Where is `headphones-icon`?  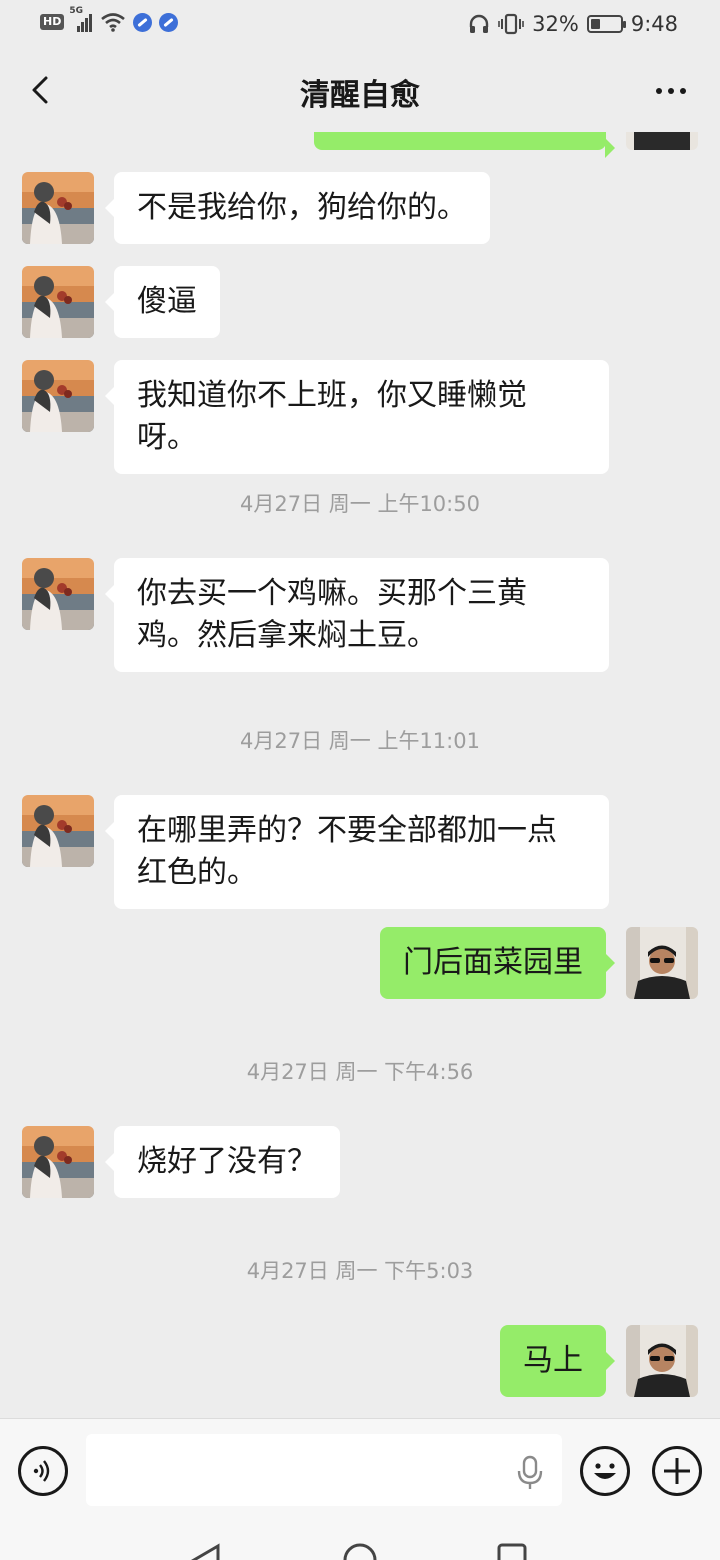 headphones-icon is located at coordinates (479, 23).